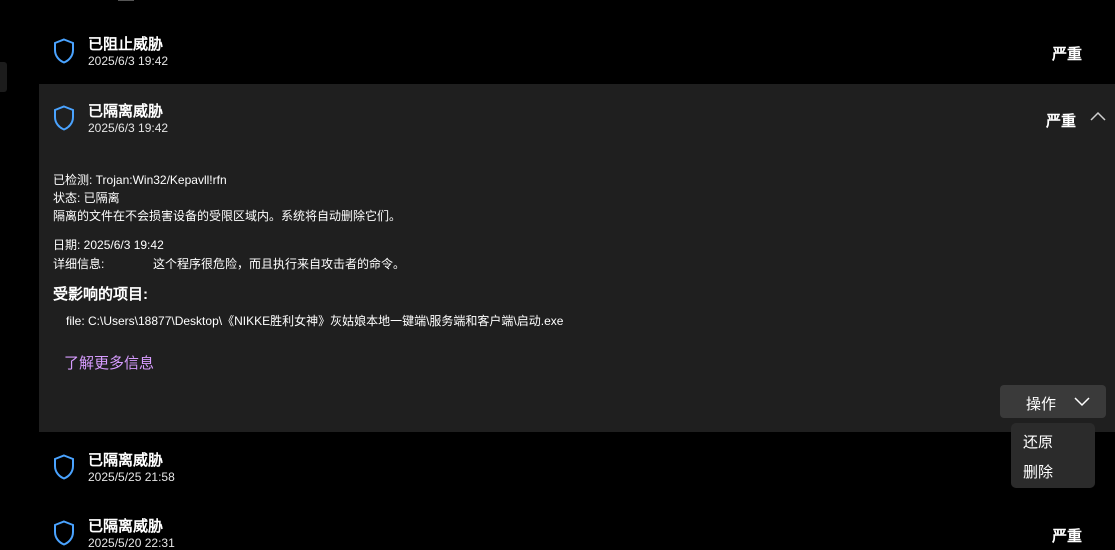 This screenshot has width=1115, height=550. What do you see at coordinates (126, 0) in the screenshot?
I see `partial-icon-top` at bounding box center [126, 0].